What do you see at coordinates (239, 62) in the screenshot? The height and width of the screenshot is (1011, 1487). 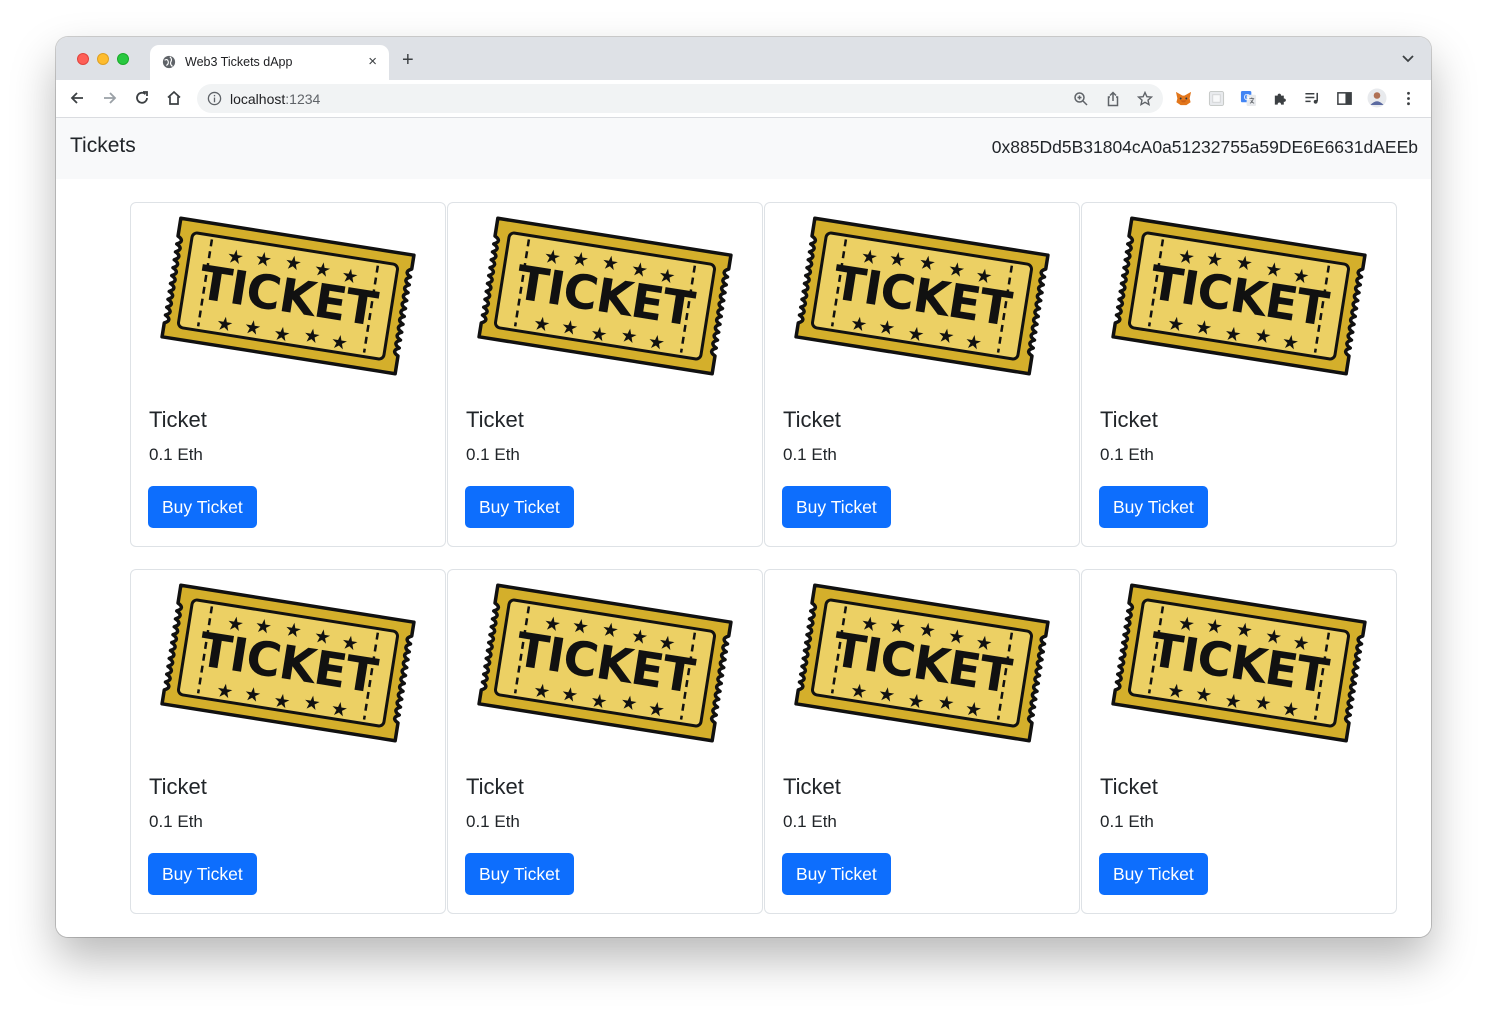 I see `tab-title: Web3 Tickets dApp` at bounding box center [239, 62].